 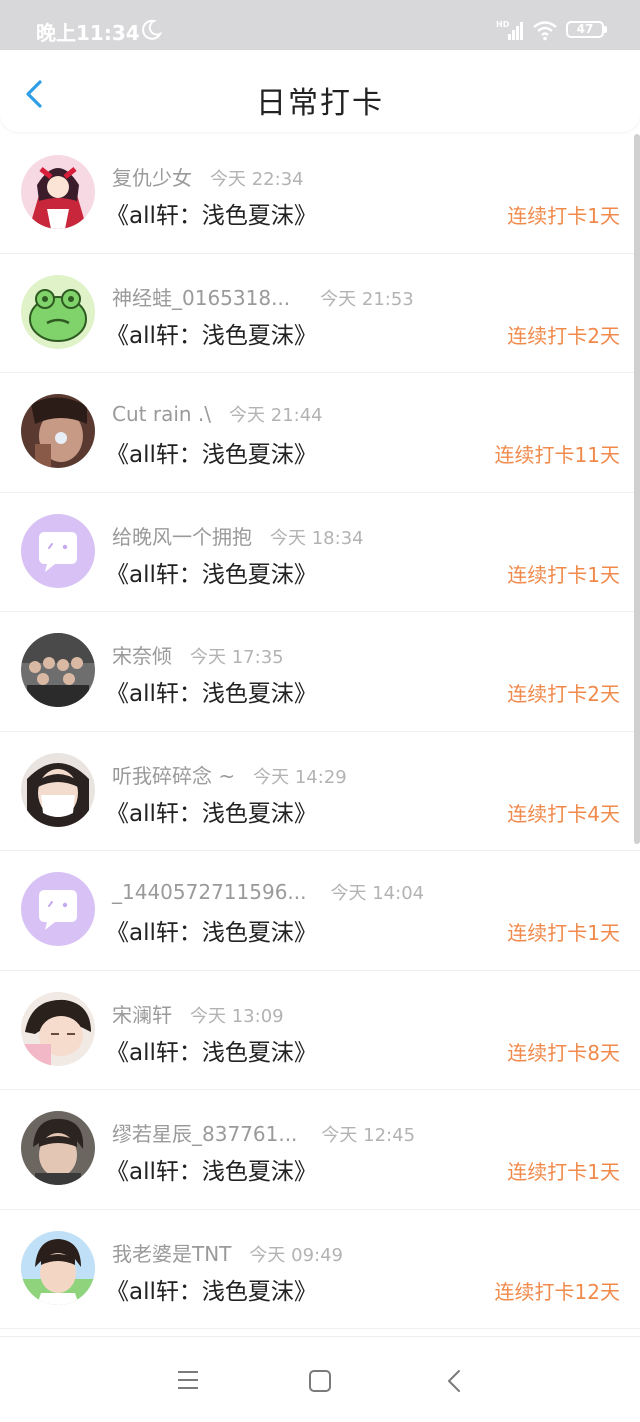 What do you see at coordinates (637, 489) in the screenshot?
I see `scrollbar` at bounding box center [637, 489].